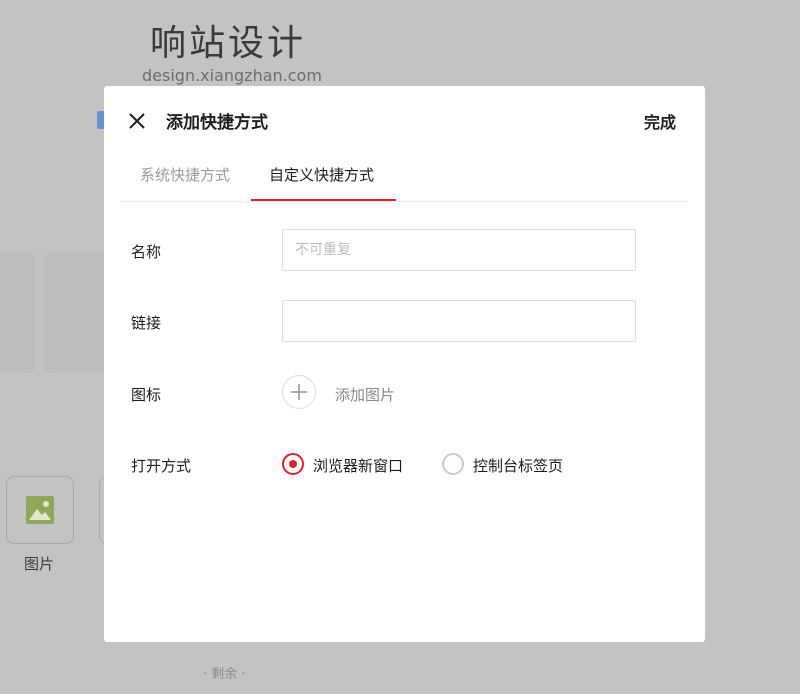 This screenshot has width=800, height=694. What do you see at coordinates (17, 313) in the screenshot?
I see `background-card` at bounding box center [17, 313].